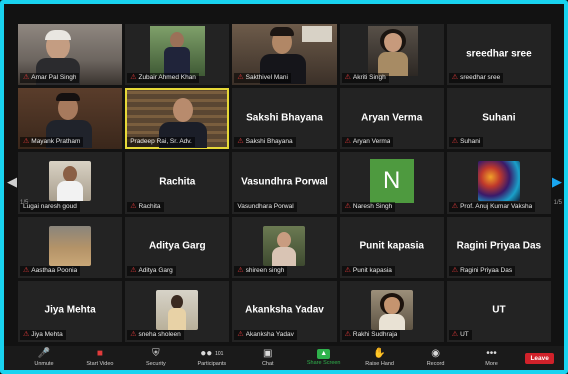 Image resolution: width=568 pixels, height=374 pixels. I want to click on participant-name-label: ⚠ Akriti Singh, so click(365, 78).